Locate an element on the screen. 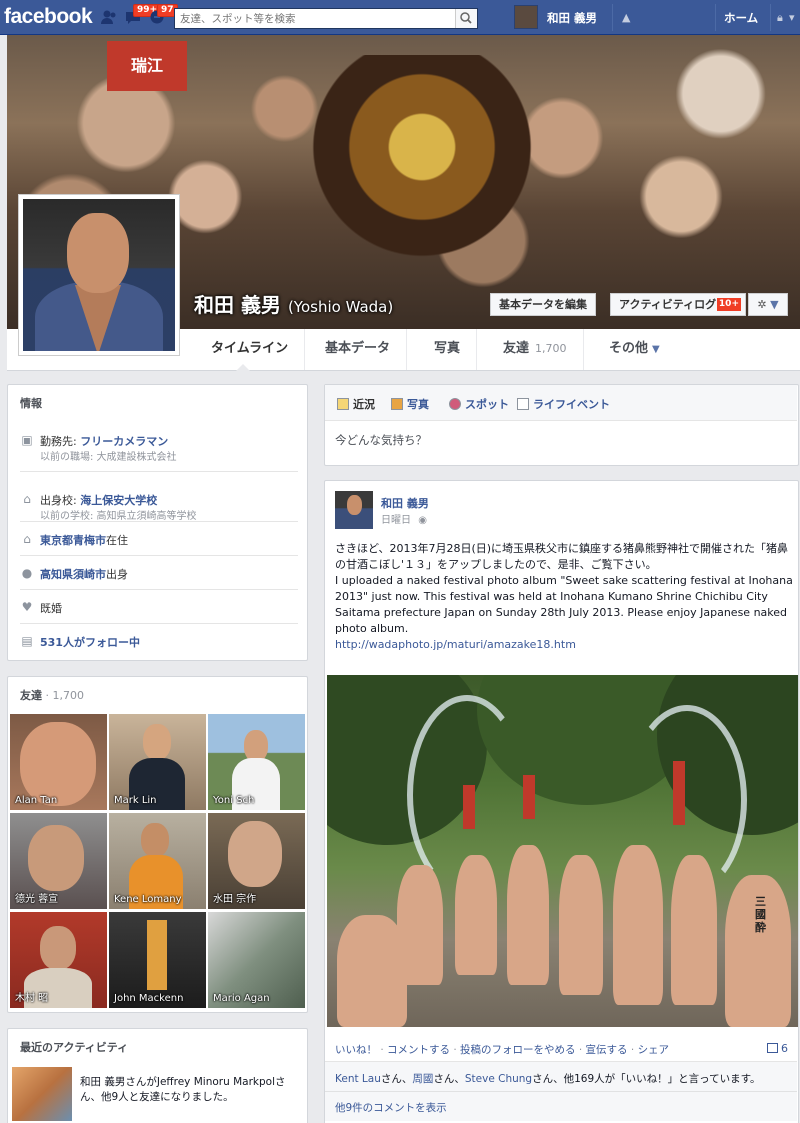  share-button: シェア is located at coordinates (654, 1050).